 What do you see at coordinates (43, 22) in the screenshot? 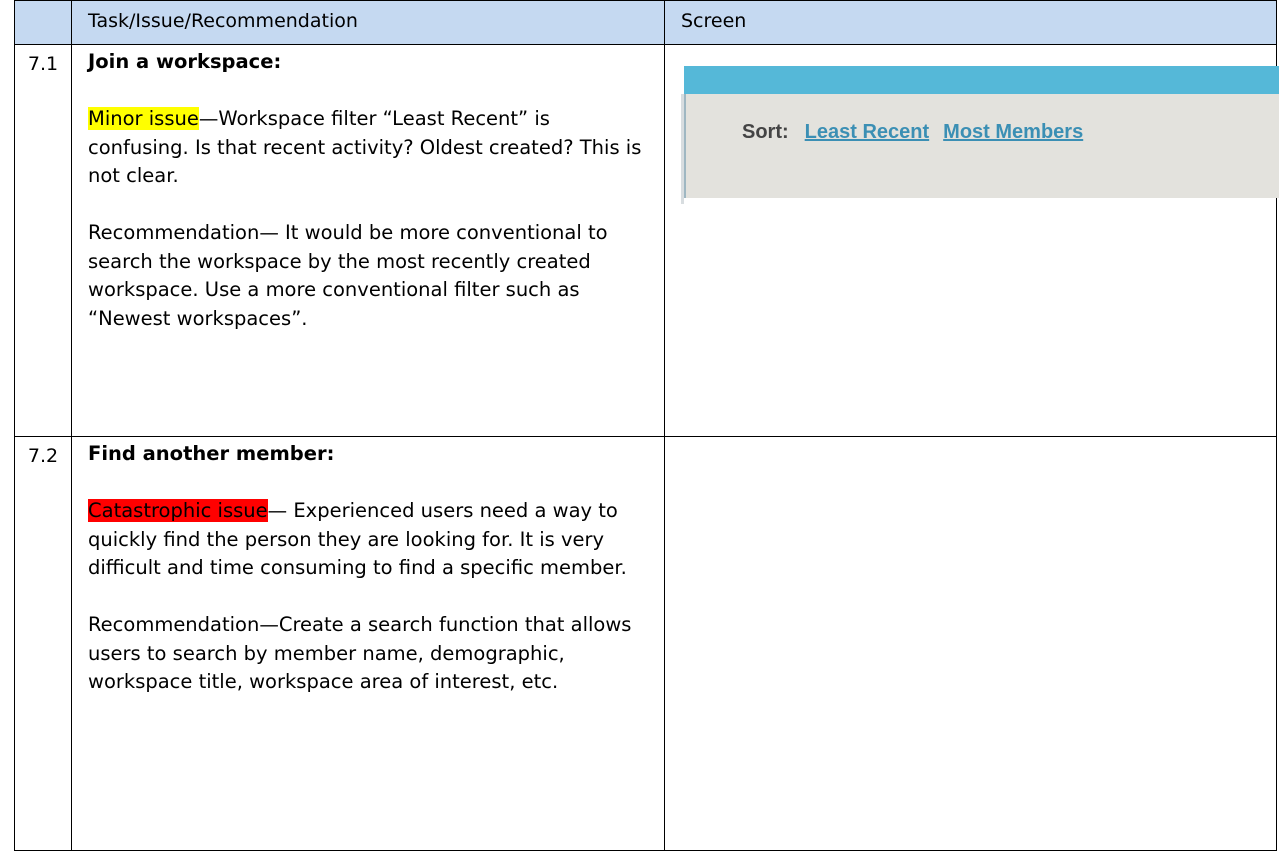
I see `header-num-cell` at bounding box center [43, 22].